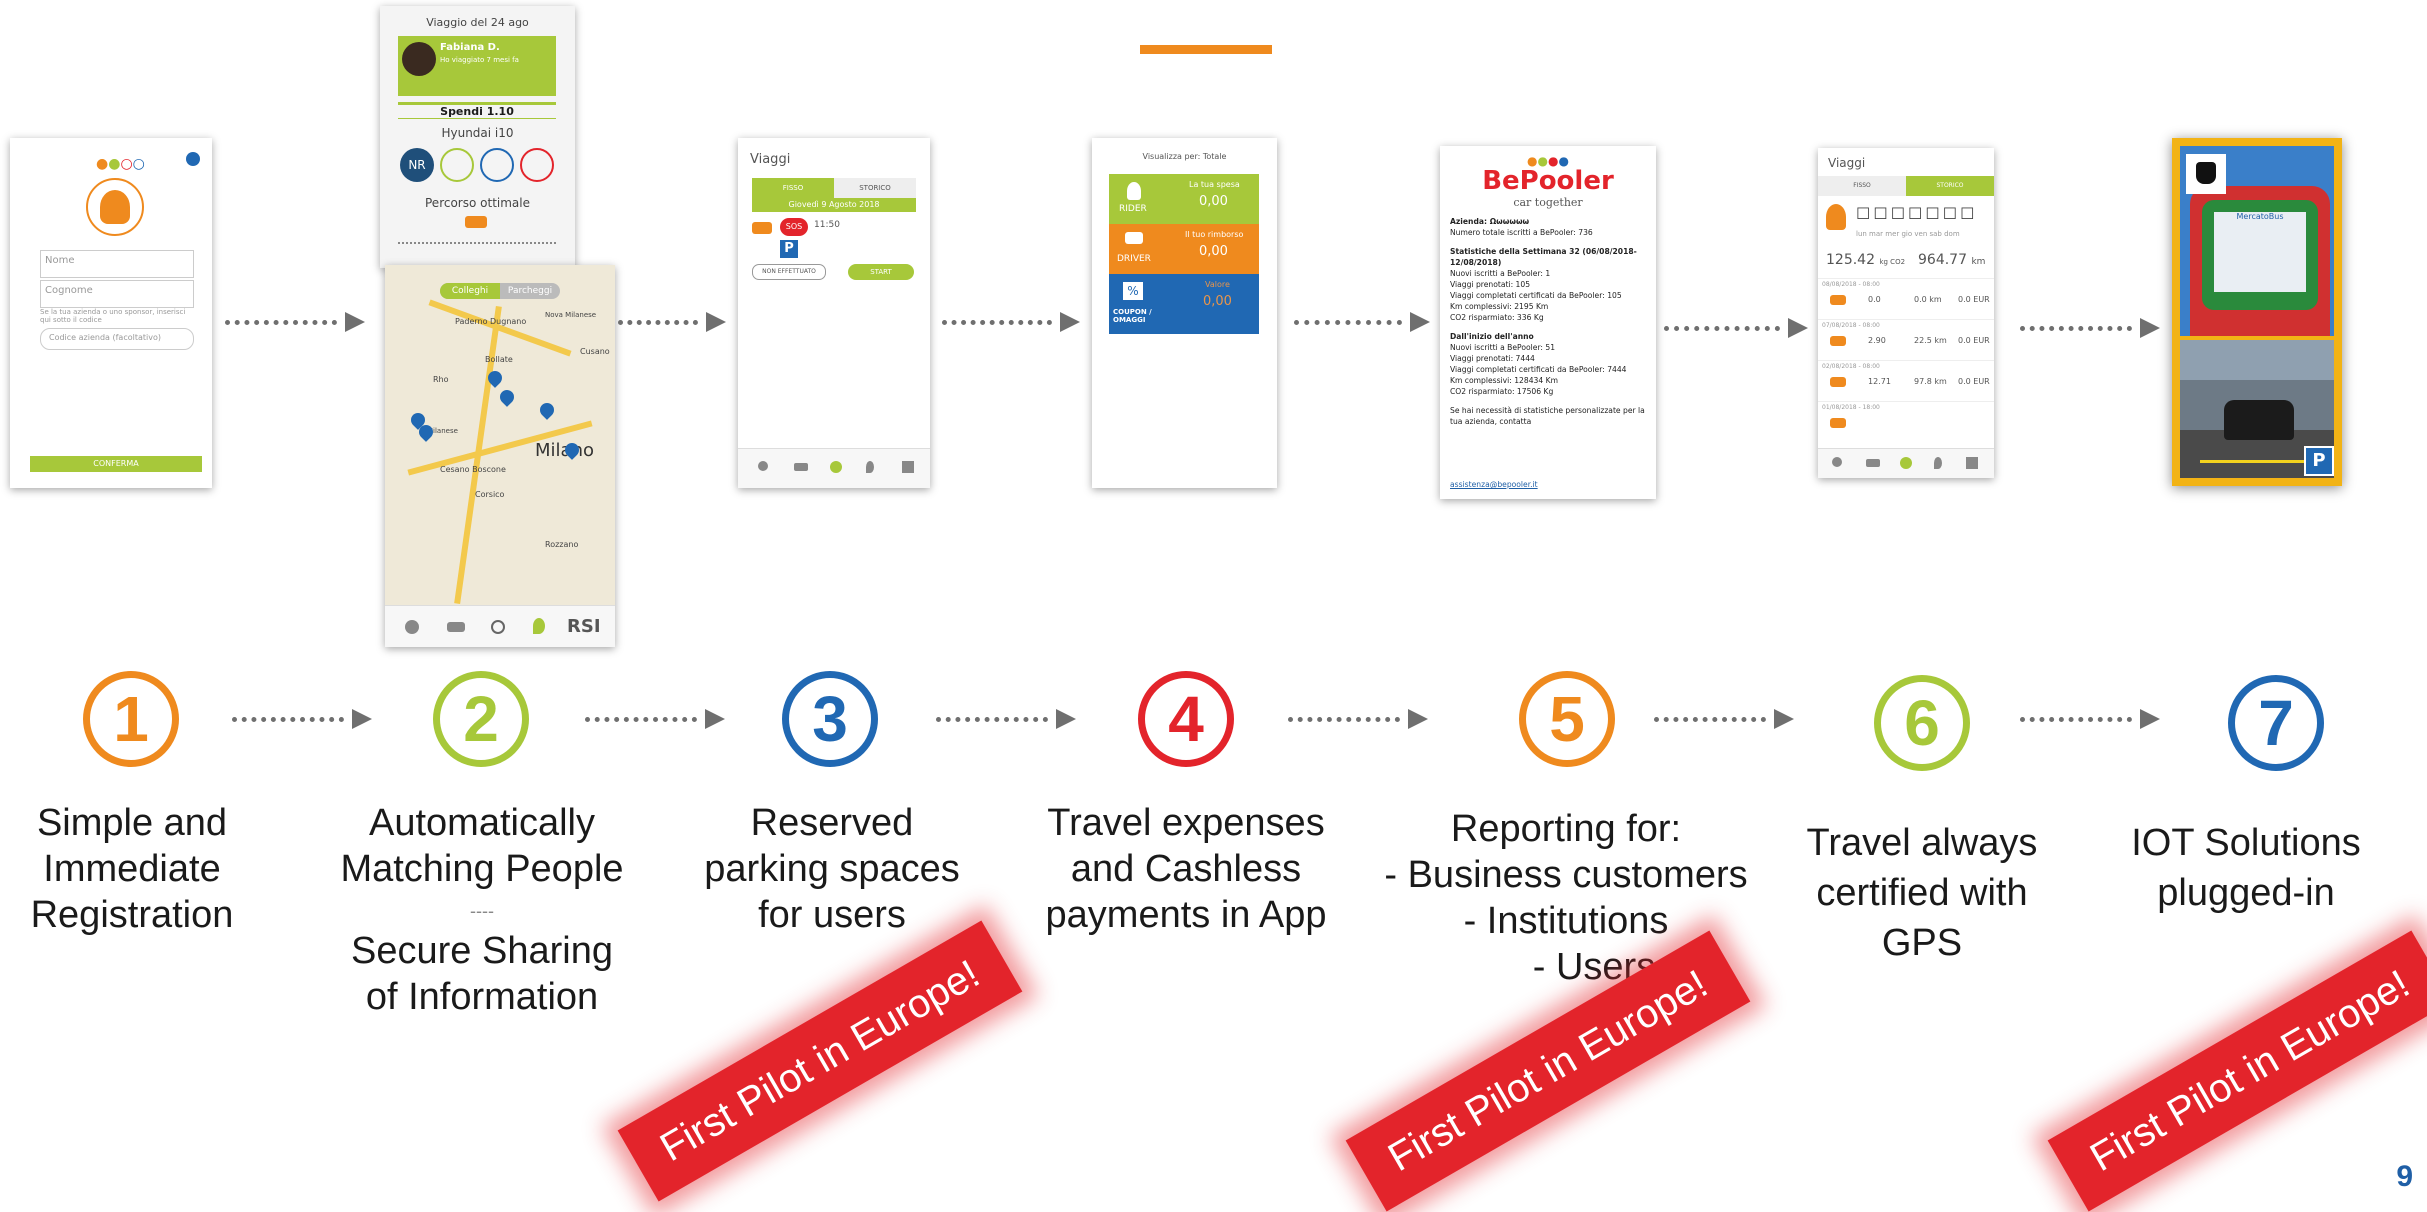 The width and height of the screenshot is (2427, 1212). Describe the element at coordinates (789, 272) in the screenshot. I see `status-badge: NON EFFETTUATO` at that location.